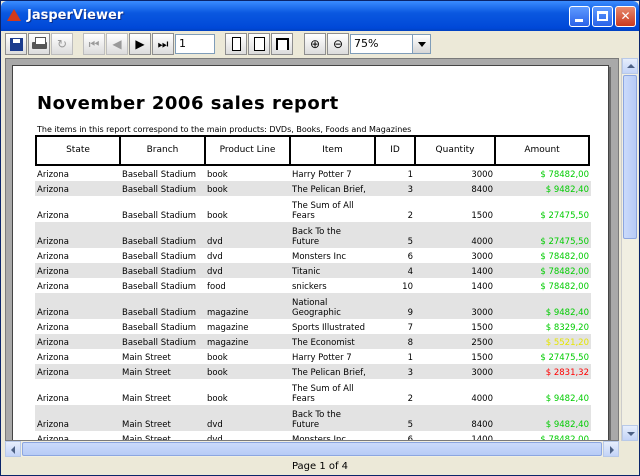 The image size is (640, 476). What do you see at coordinates (410, 313) in the screenshot?
I see `cell-id: 9` at bounding box center [410, 313].